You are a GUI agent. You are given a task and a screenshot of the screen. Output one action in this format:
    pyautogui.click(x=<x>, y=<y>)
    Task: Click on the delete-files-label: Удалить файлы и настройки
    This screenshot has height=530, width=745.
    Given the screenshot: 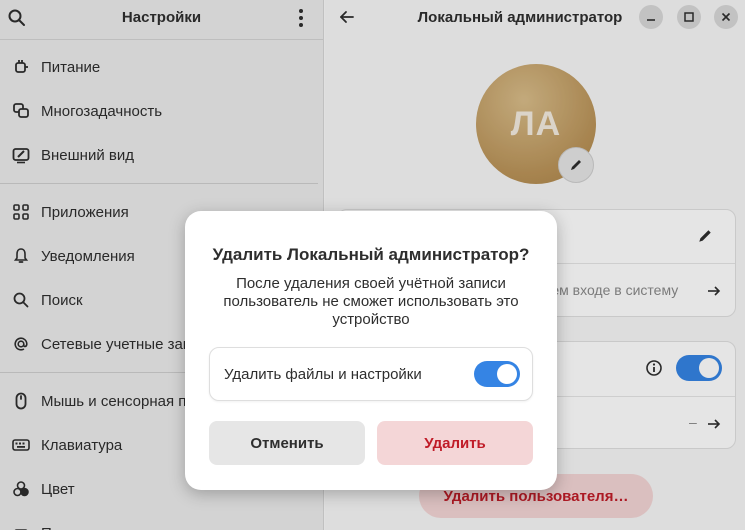 What is the action you would take?
    pyautogui.click(x=323, y=374)
    